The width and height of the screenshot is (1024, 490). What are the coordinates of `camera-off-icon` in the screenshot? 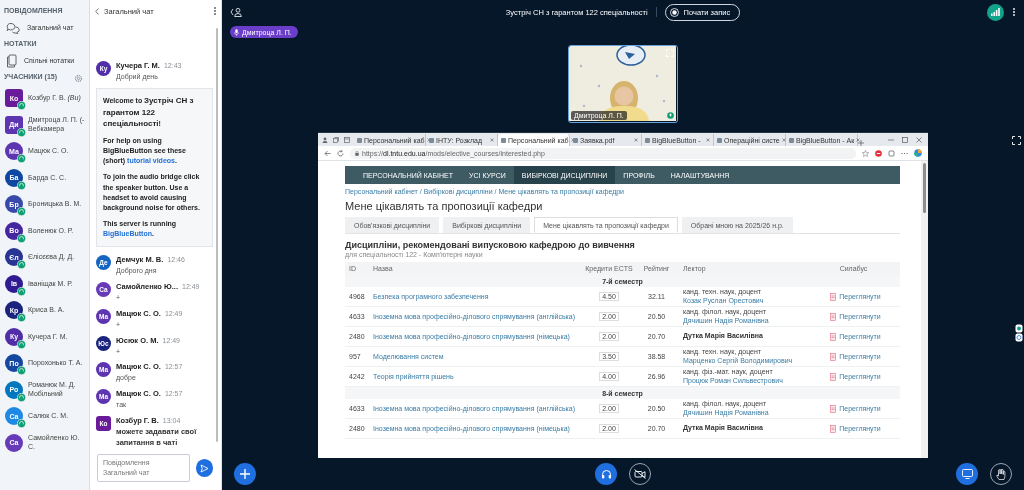 It's located at (640, 474).